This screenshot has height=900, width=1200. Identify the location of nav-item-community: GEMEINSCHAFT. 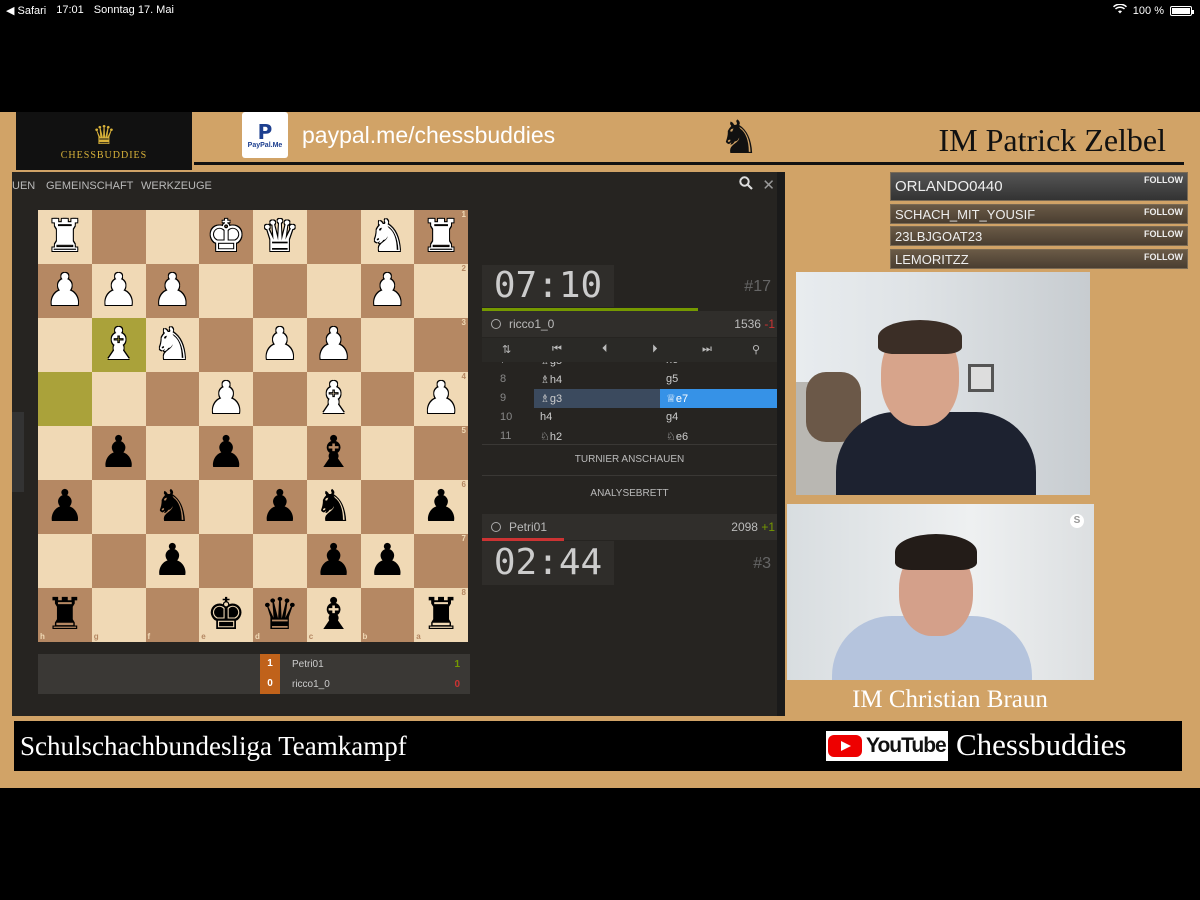
(89, 186).